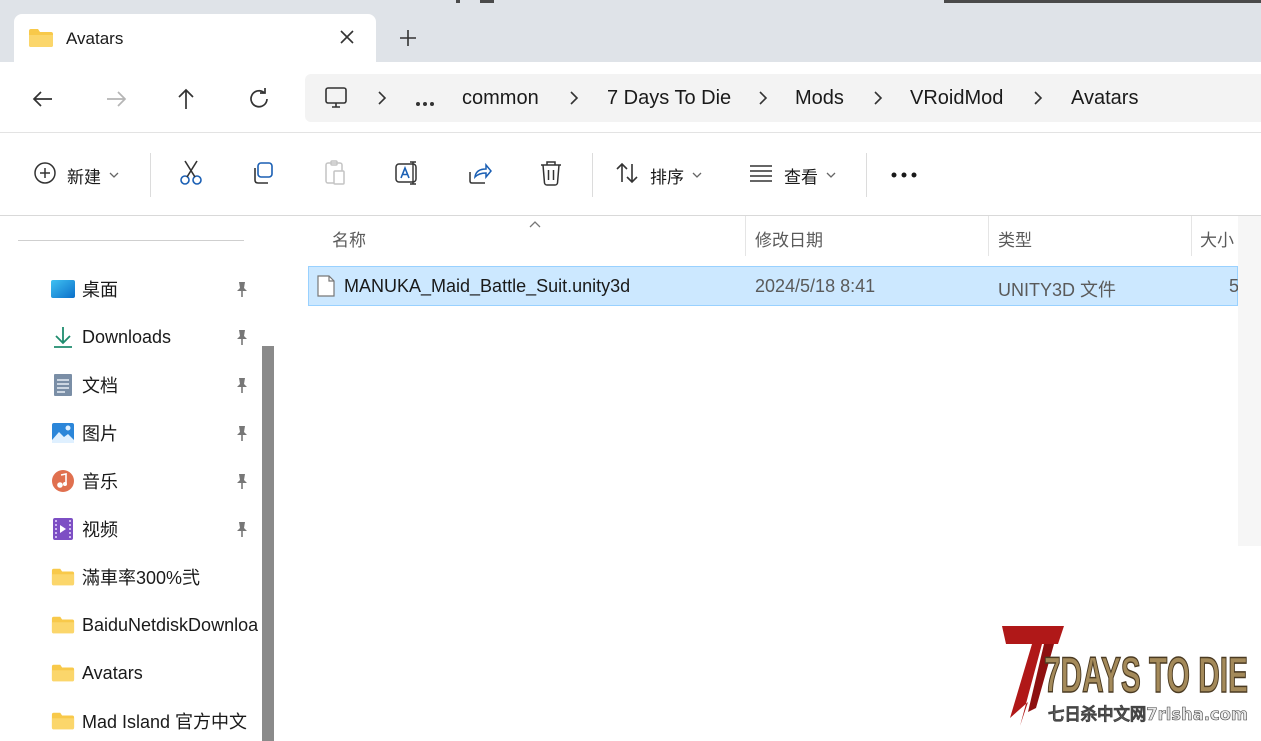 The height and width of the screenshot is (741, 1261). Describe the element at coordinates (326, 288) in the screenshot. I see `file-icon` at that location.